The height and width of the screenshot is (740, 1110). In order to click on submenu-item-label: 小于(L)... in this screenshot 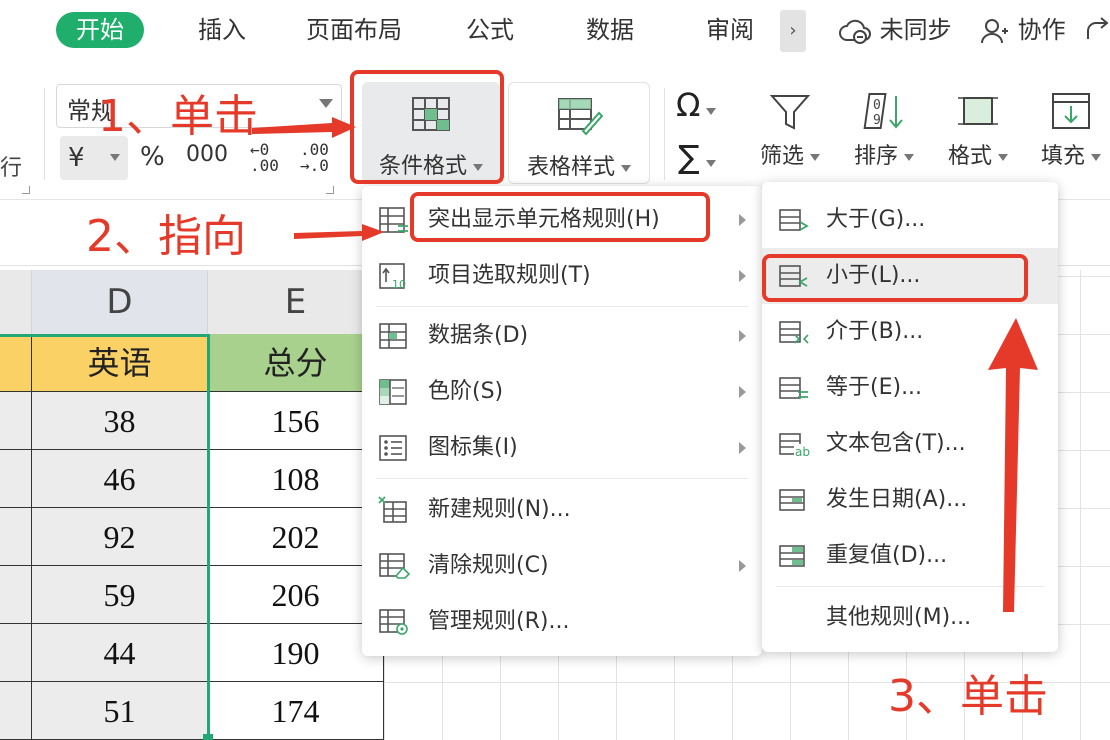, I will do `click(873, 275)`.